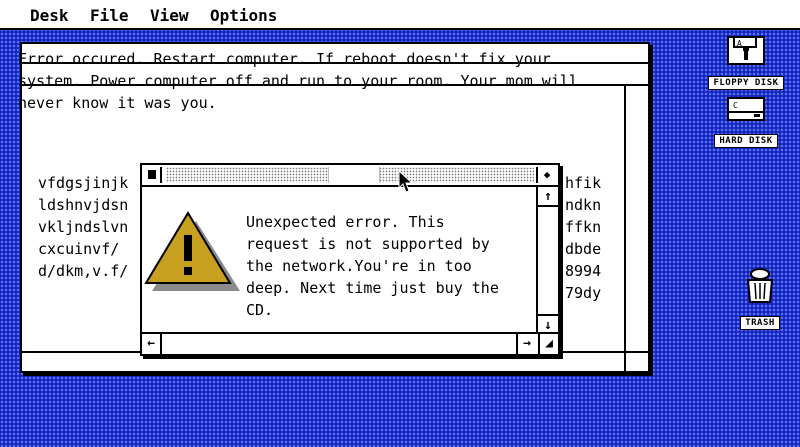 Image resolution: width=800 pixels, height=447 pixels. Describe the element at coordinates (83, 271) in the screenshot. I see `garbled-line: d/dkm,v.f/` at that location.